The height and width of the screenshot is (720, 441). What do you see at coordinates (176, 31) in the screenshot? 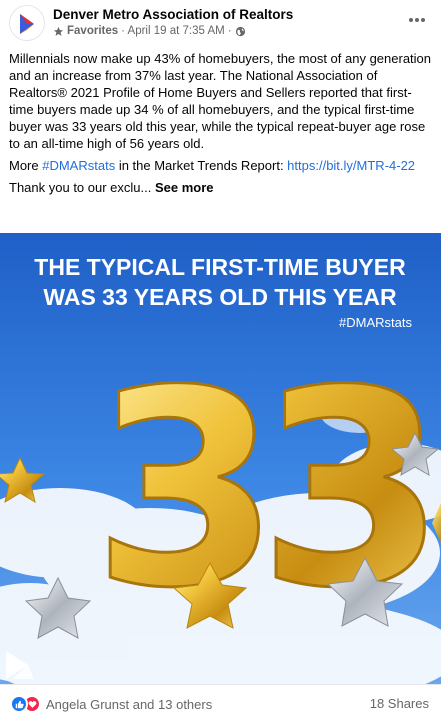
I see `post-timestamp: · April 19 at 7:35 AM ·` at bounding box center [176, 31].